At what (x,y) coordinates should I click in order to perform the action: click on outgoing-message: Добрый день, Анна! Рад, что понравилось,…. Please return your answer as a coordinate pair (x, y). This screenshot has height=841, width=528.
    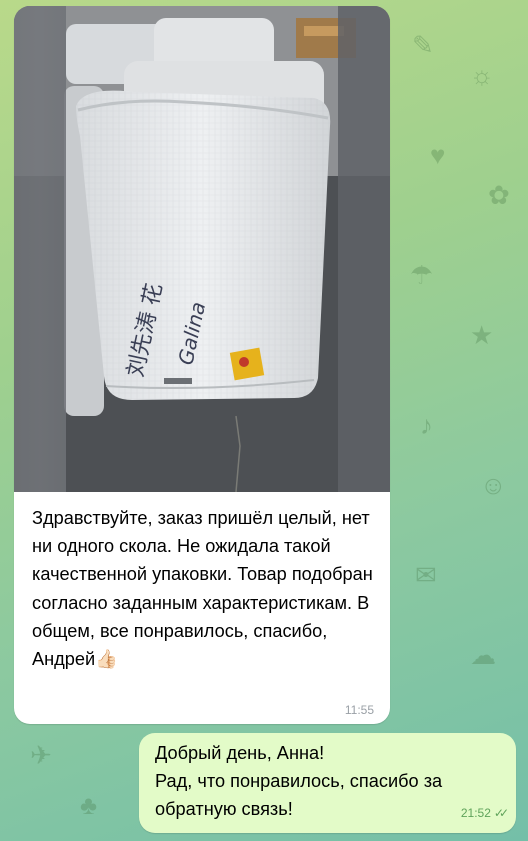
    Looking at the image, I should click on (327, 783).